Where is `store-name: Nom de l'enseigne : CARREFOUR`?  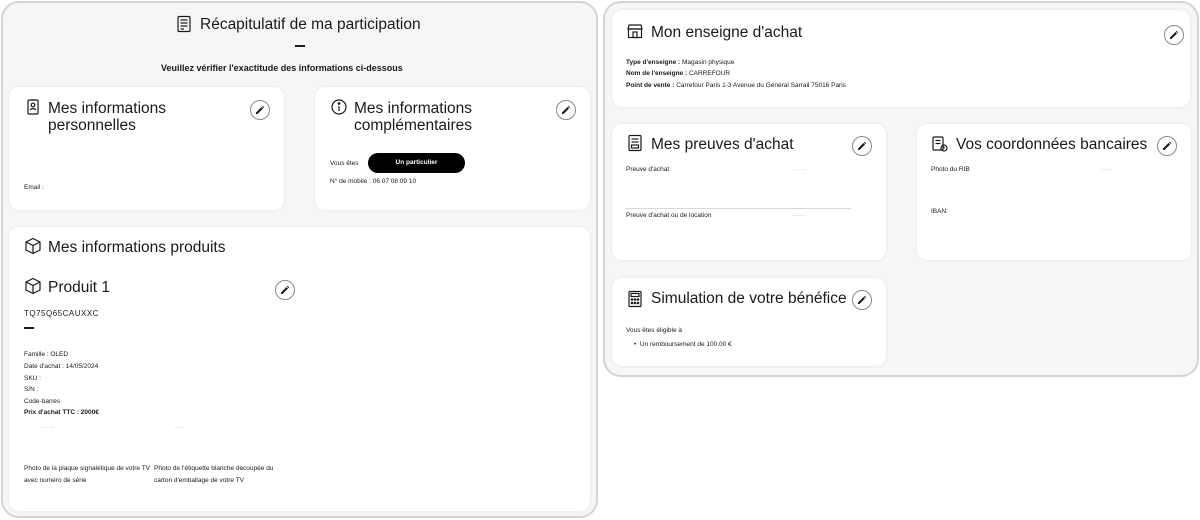
store-name: Nom de l'enseigne : CARREFOUR is located at coordinates (678, 73).